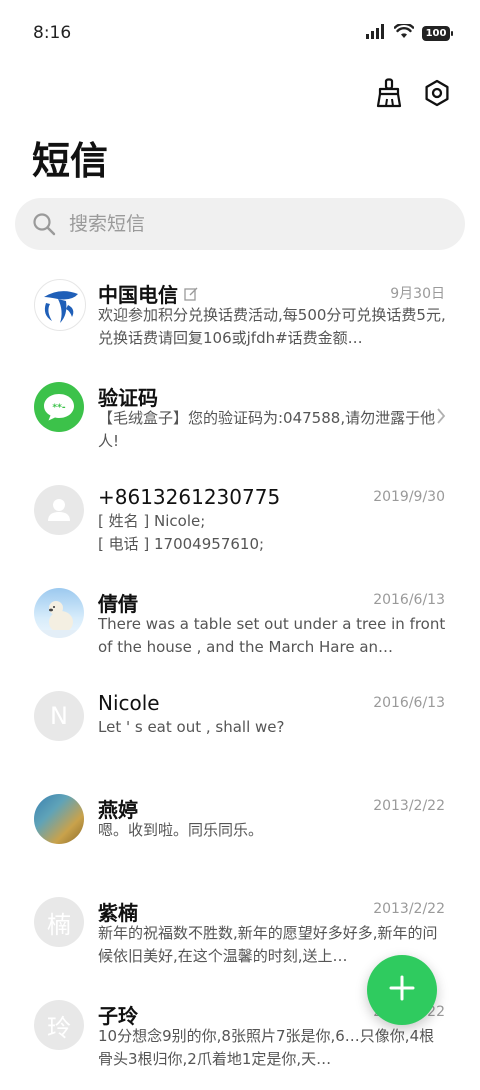 Image resolution: width=480 pixels, height=1090 pixels. What do you see at coordinates (59, 613) in the screenshot?
I see `polar-bear-photo-avatar` at bounding box center [59, 613].